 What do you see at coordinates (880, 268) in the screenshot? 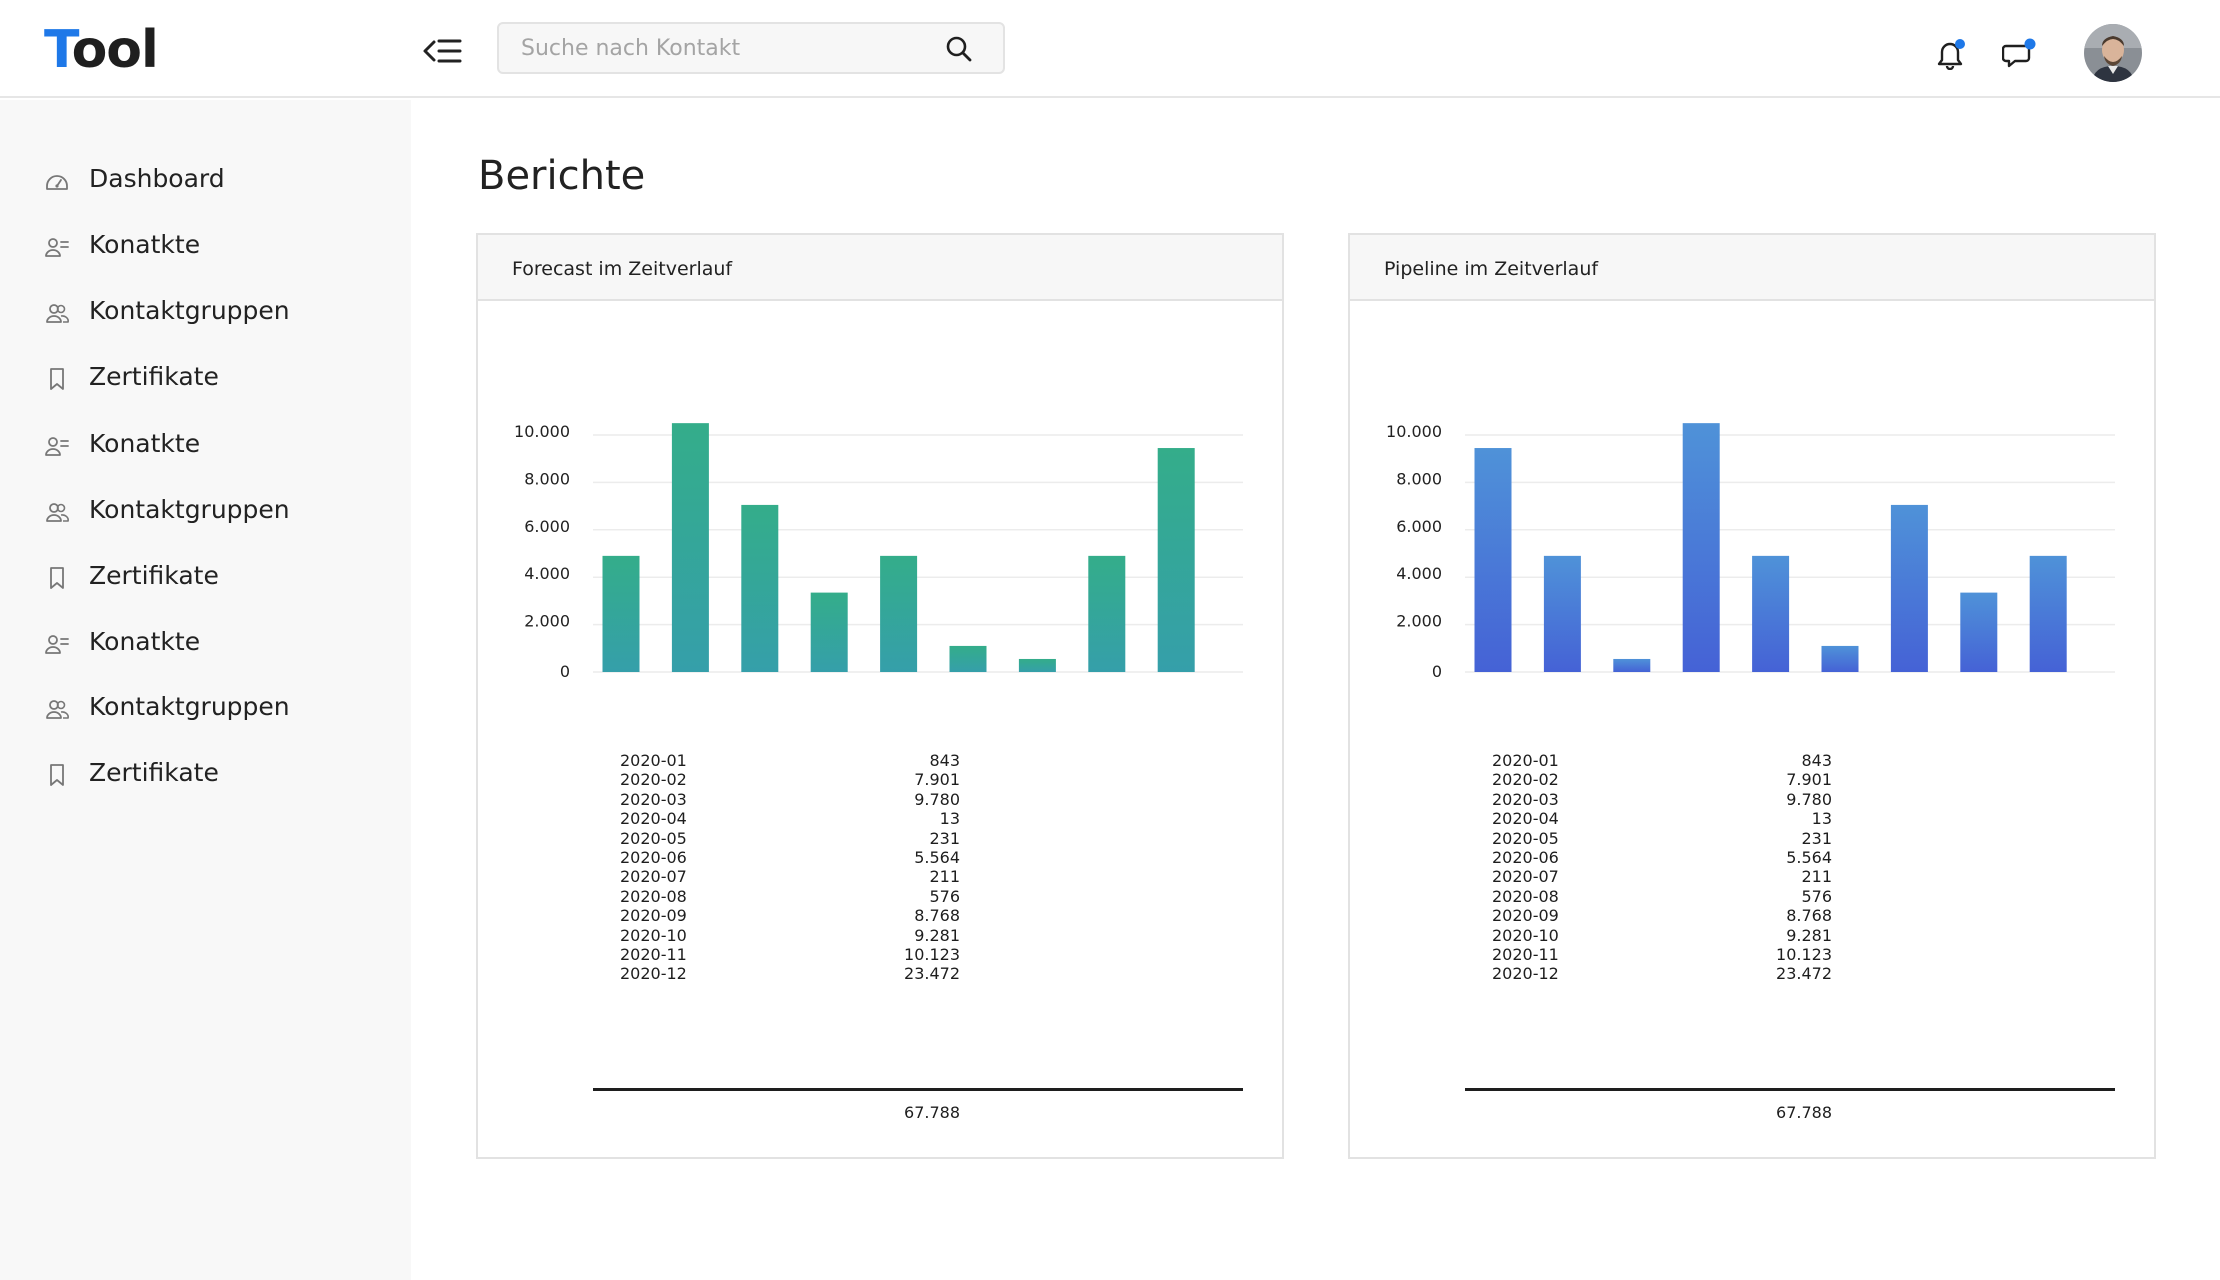
I see `card-header: Forecast im Zeitverlauf` at bounding box center [880, 268].